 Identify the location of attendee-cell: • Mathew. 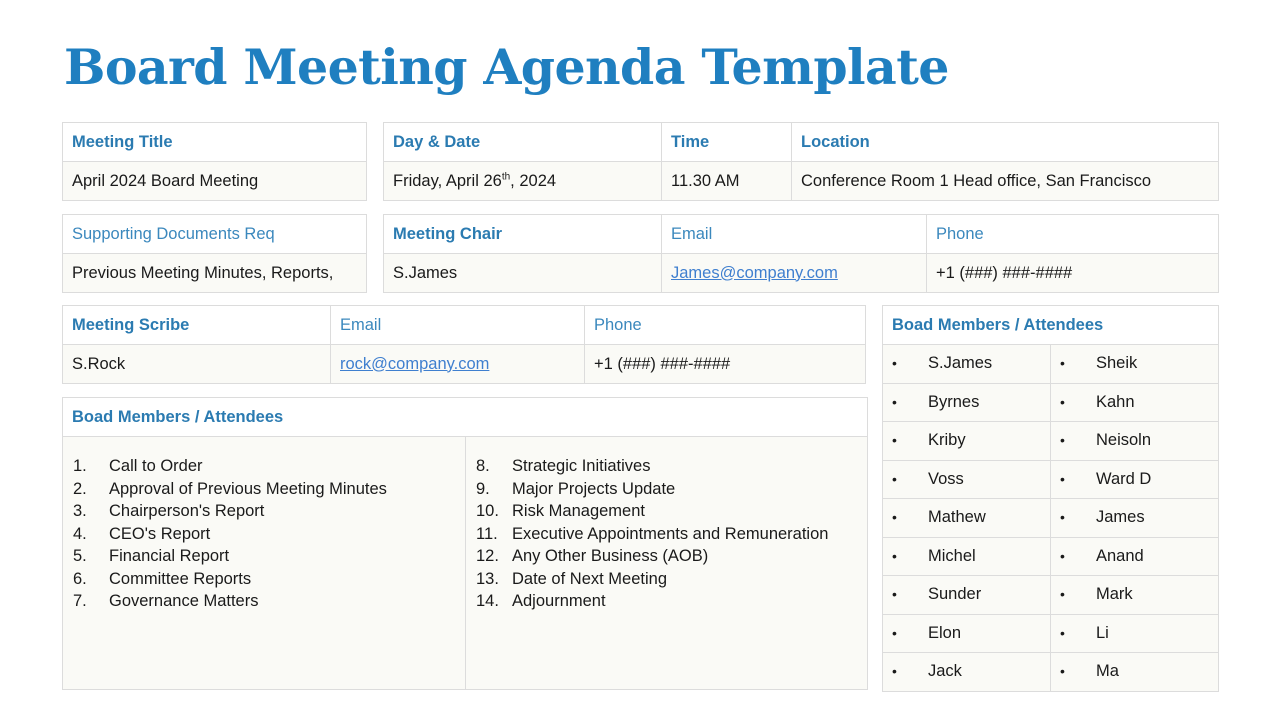
(966, 518).